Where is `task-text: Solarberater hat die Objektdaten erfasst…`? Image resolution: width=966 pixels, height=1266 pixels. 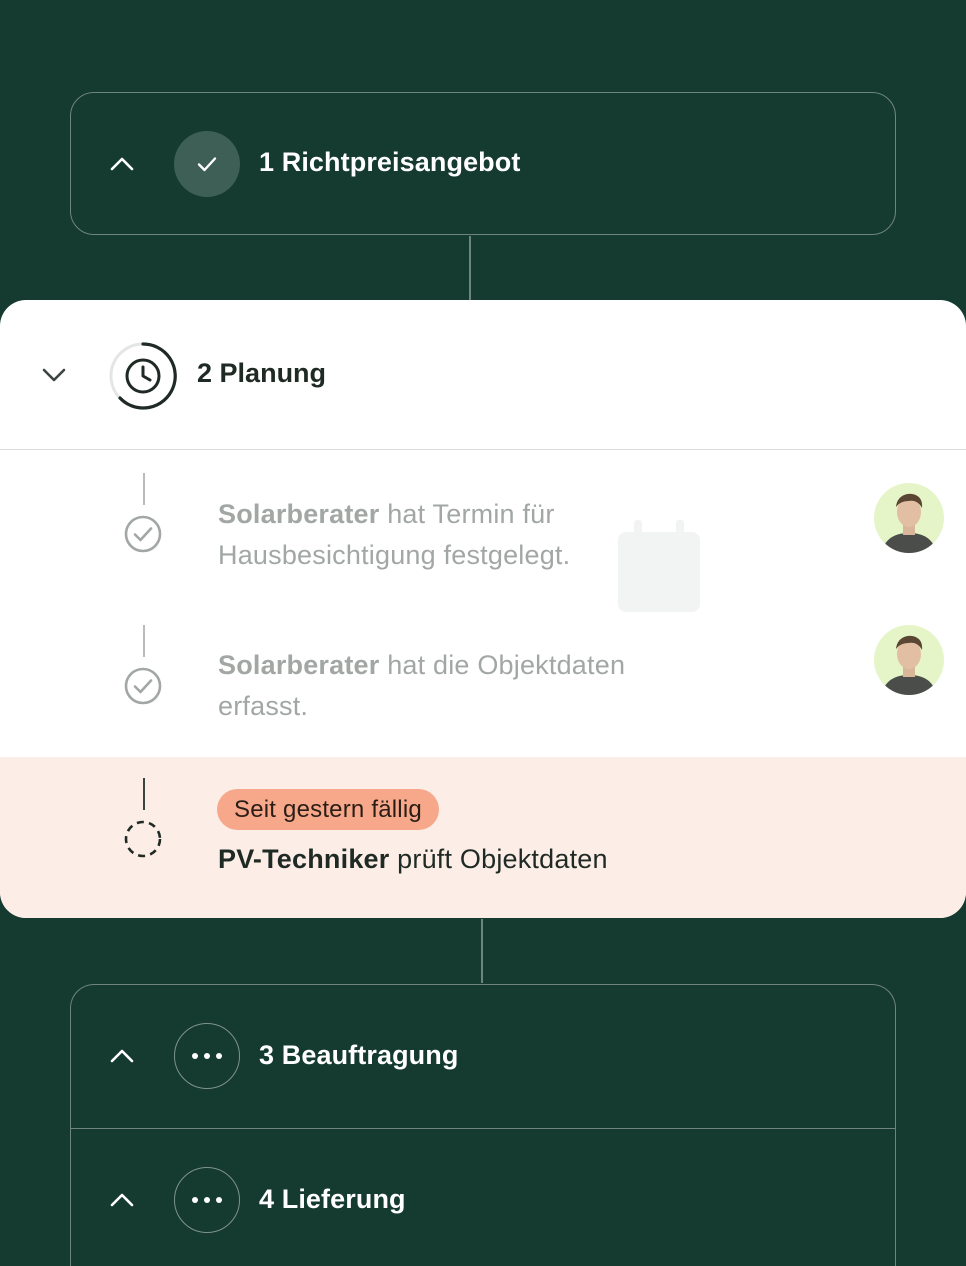 task-text: Solarberater hat die Objektdaten erfasst… is located at coordinates (421, 686).